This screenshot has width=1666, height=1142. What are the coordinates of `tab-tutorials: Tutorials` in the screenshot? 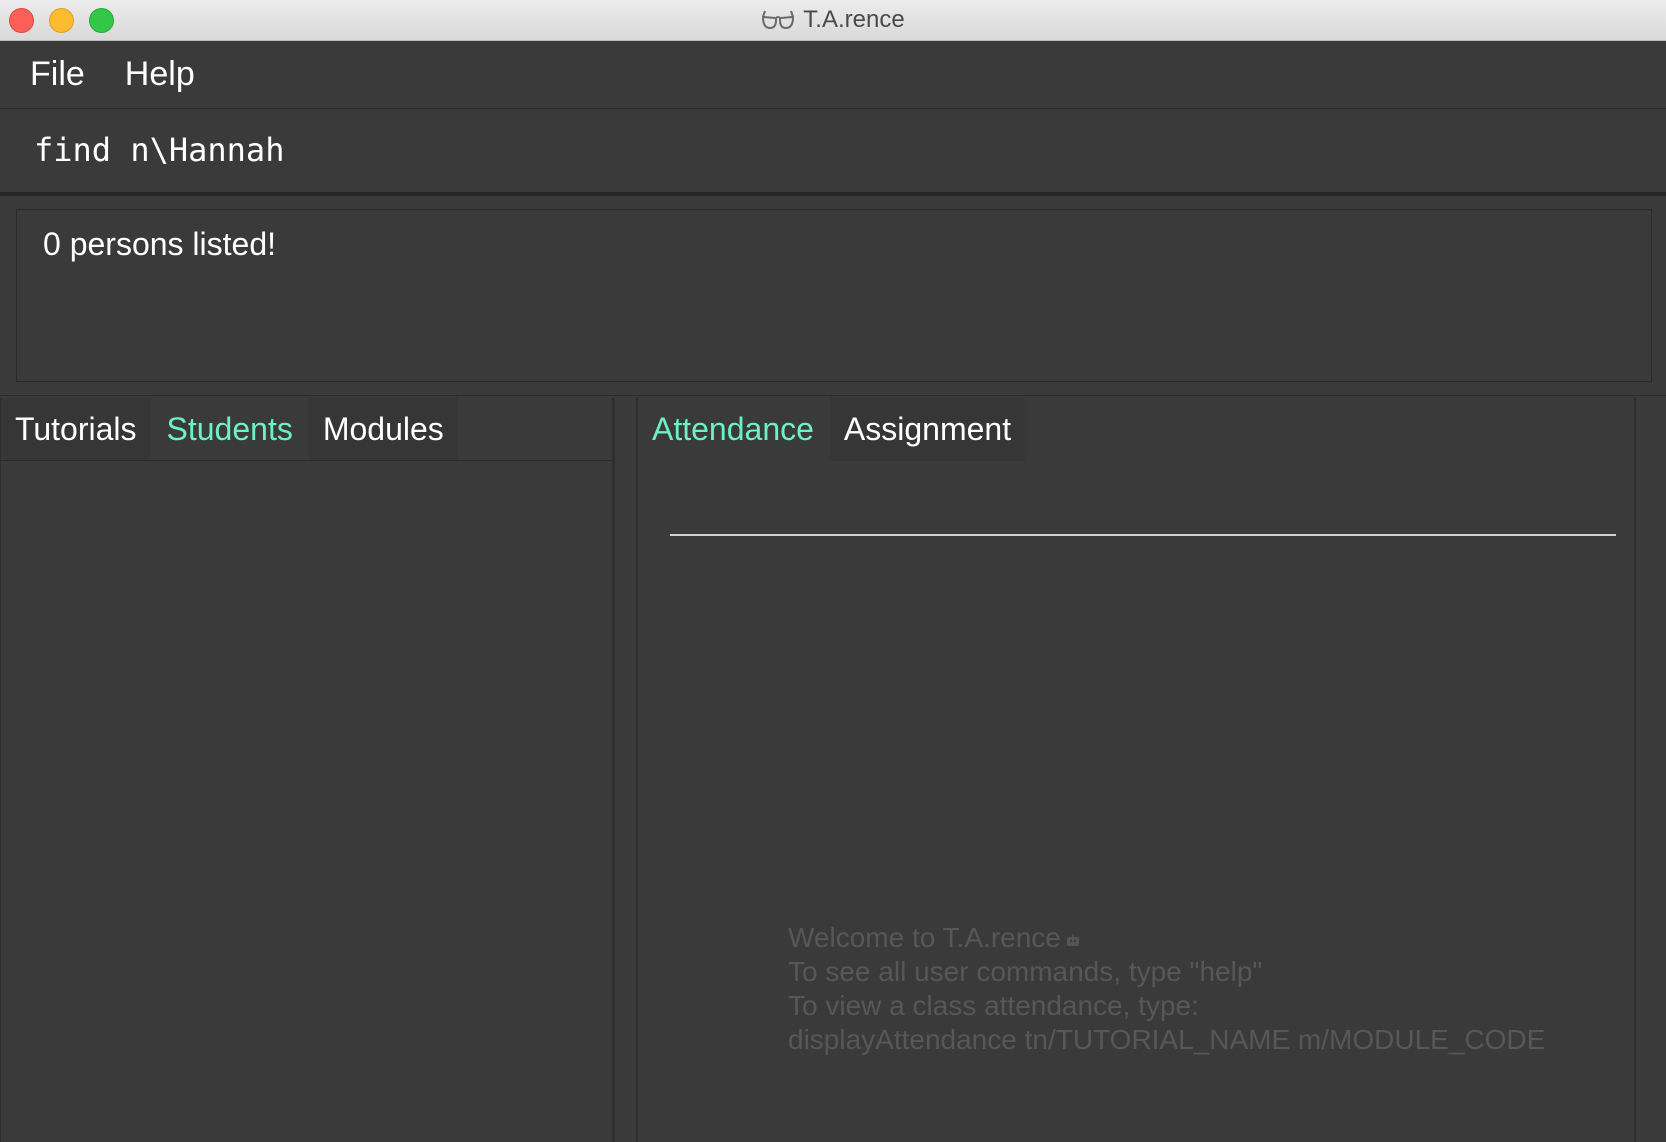 It's located at (76, 429).